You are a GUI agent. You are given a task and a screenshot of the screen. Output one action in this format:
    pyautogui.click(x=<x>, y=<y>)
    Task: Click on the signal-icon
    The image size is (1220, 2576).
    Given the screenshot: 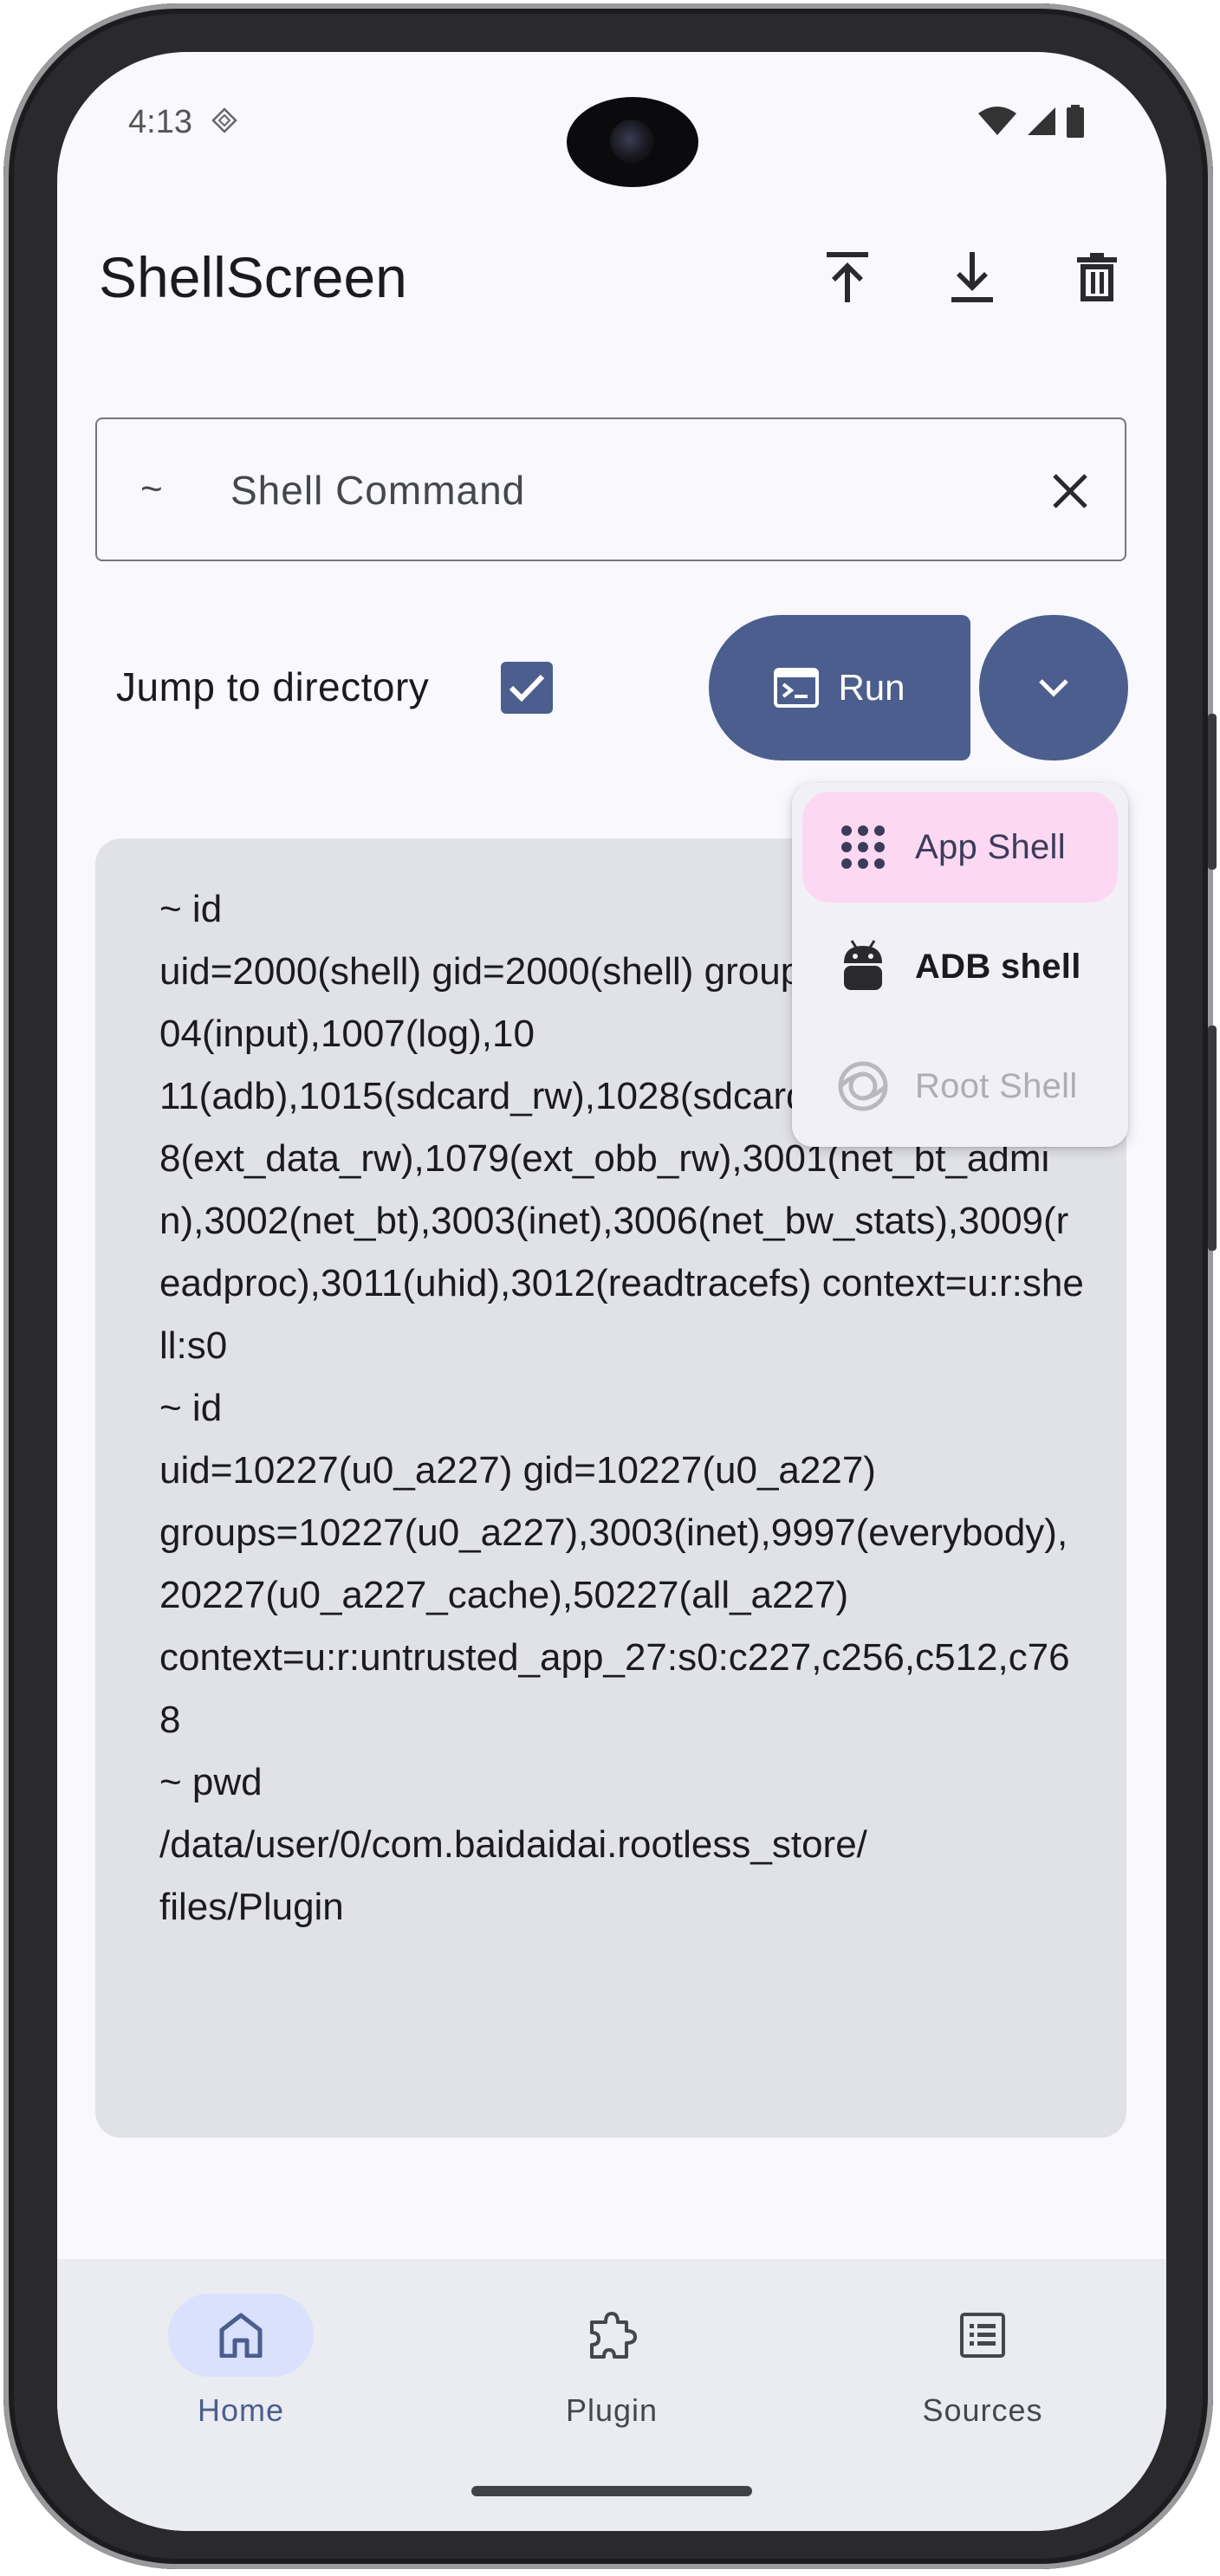 What is the action you would take?
    pyautogui.click(x=1041, y=121)
    